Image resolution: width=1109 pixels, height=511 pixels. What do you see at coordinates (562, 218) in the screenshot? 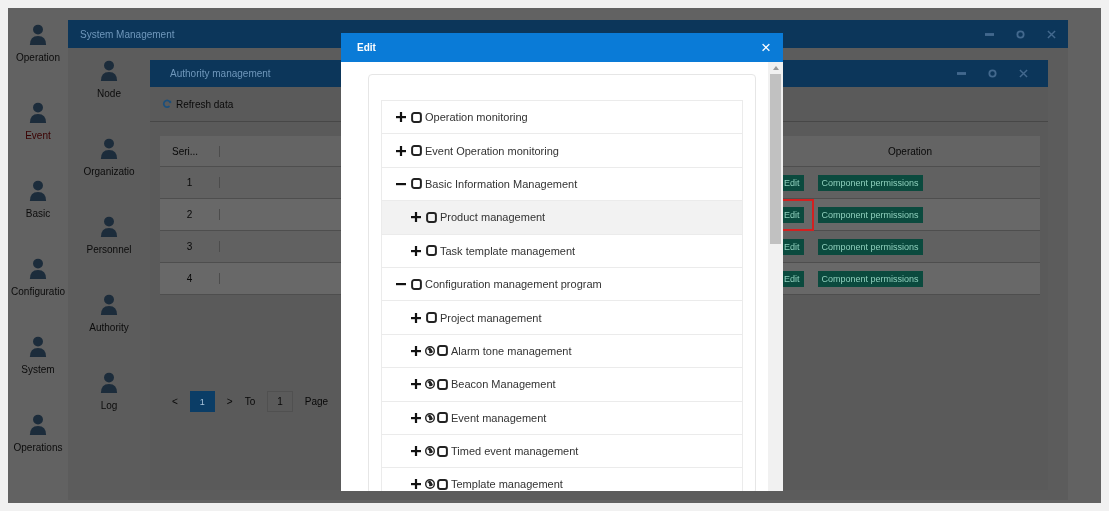
I see `tree-row: Product management` at bounding box center [562, 218].